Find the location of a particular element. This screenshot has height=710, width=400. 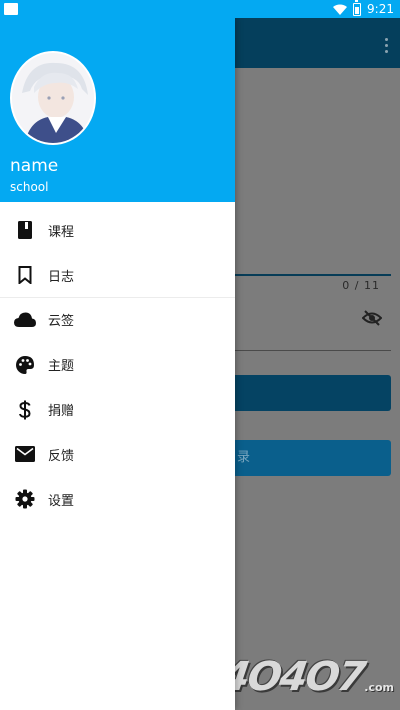

menu-item-label: 日志 is located at coordinates (61, 277).